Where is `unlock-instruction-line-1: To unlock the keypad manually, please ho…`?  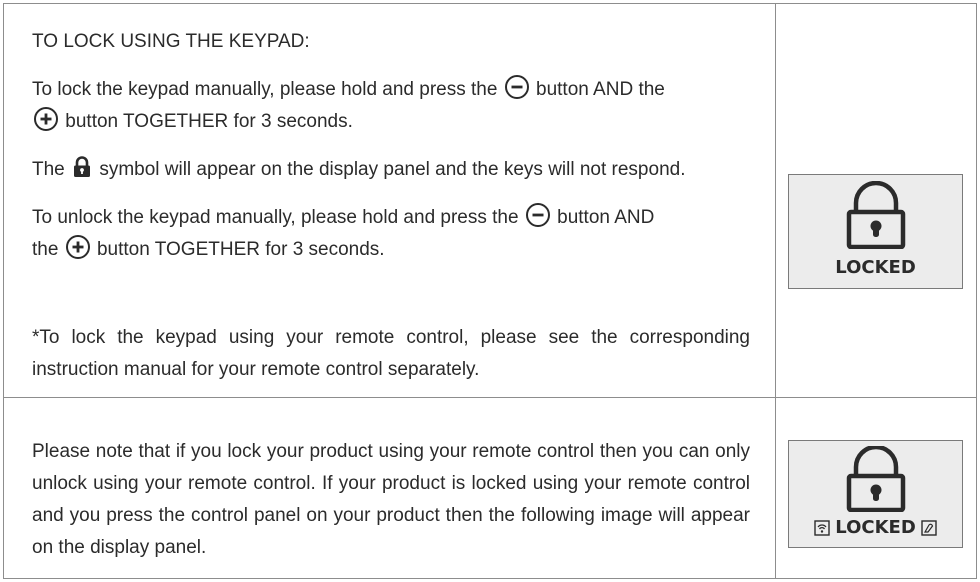 unlock-instruction-line-1: To unlock the keypad manually, please ho… is located at coordinates (343, 218).